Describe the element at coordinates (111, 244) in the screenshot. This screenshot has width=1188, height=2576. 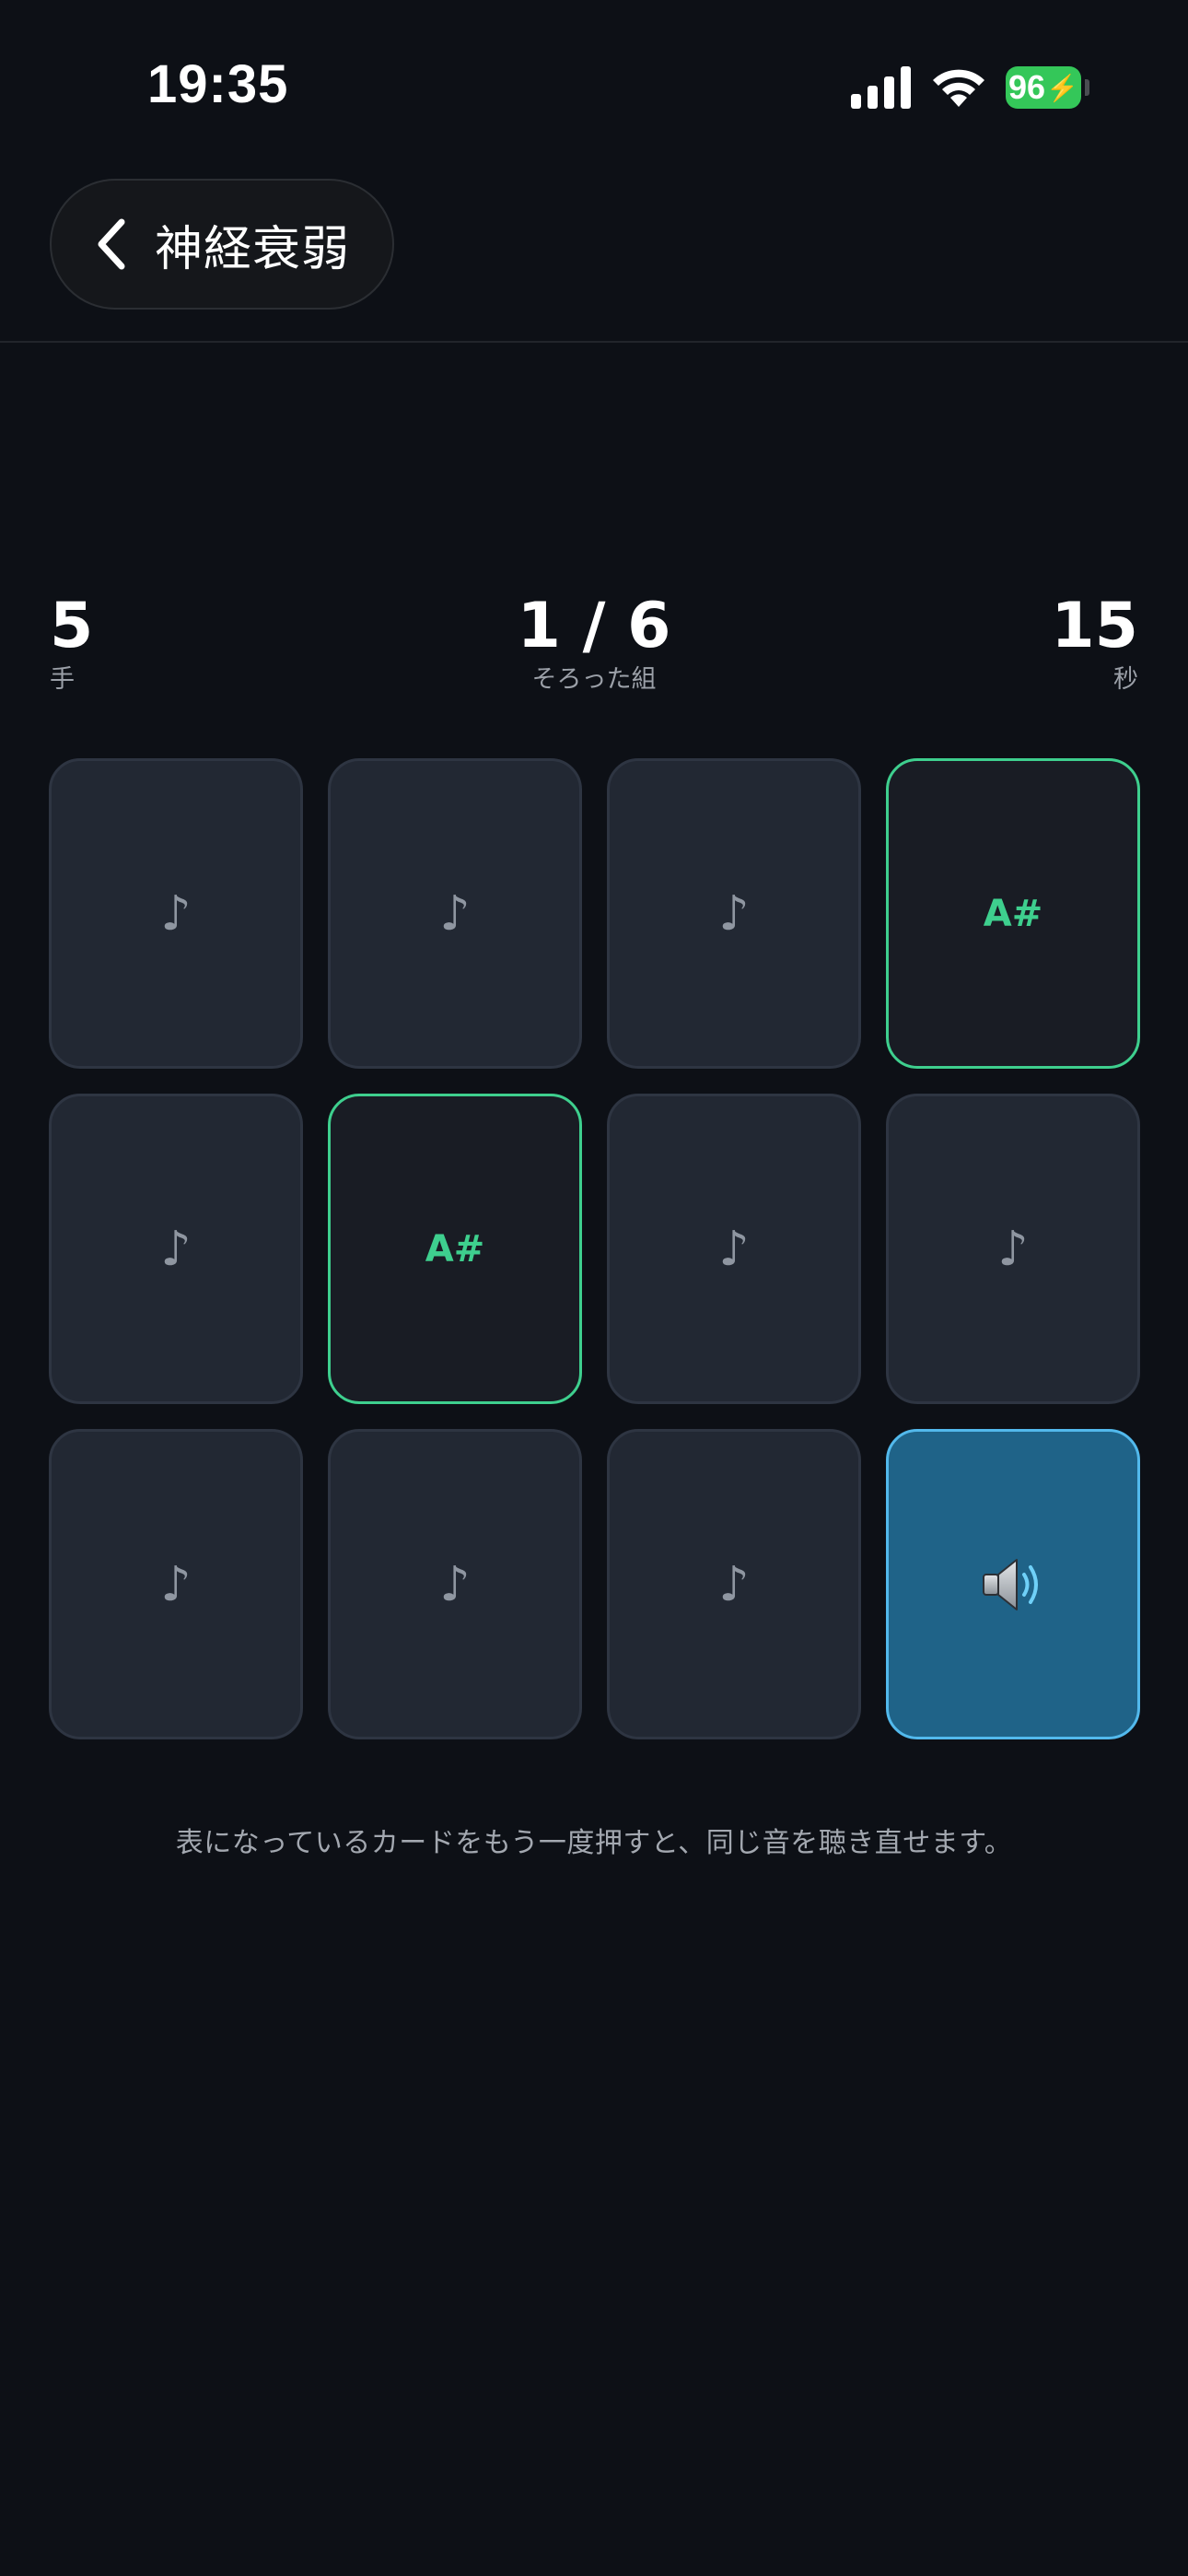
I see `chevron-left-icon` at that location.